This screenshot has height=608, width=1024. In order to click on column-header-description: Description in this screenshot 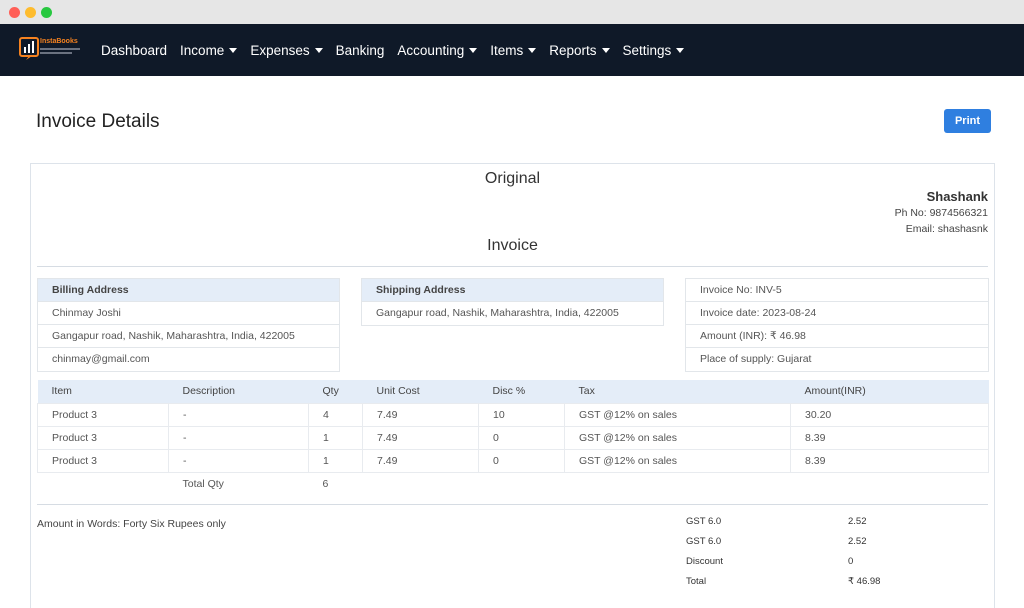, I will do `click(238, 391)`.